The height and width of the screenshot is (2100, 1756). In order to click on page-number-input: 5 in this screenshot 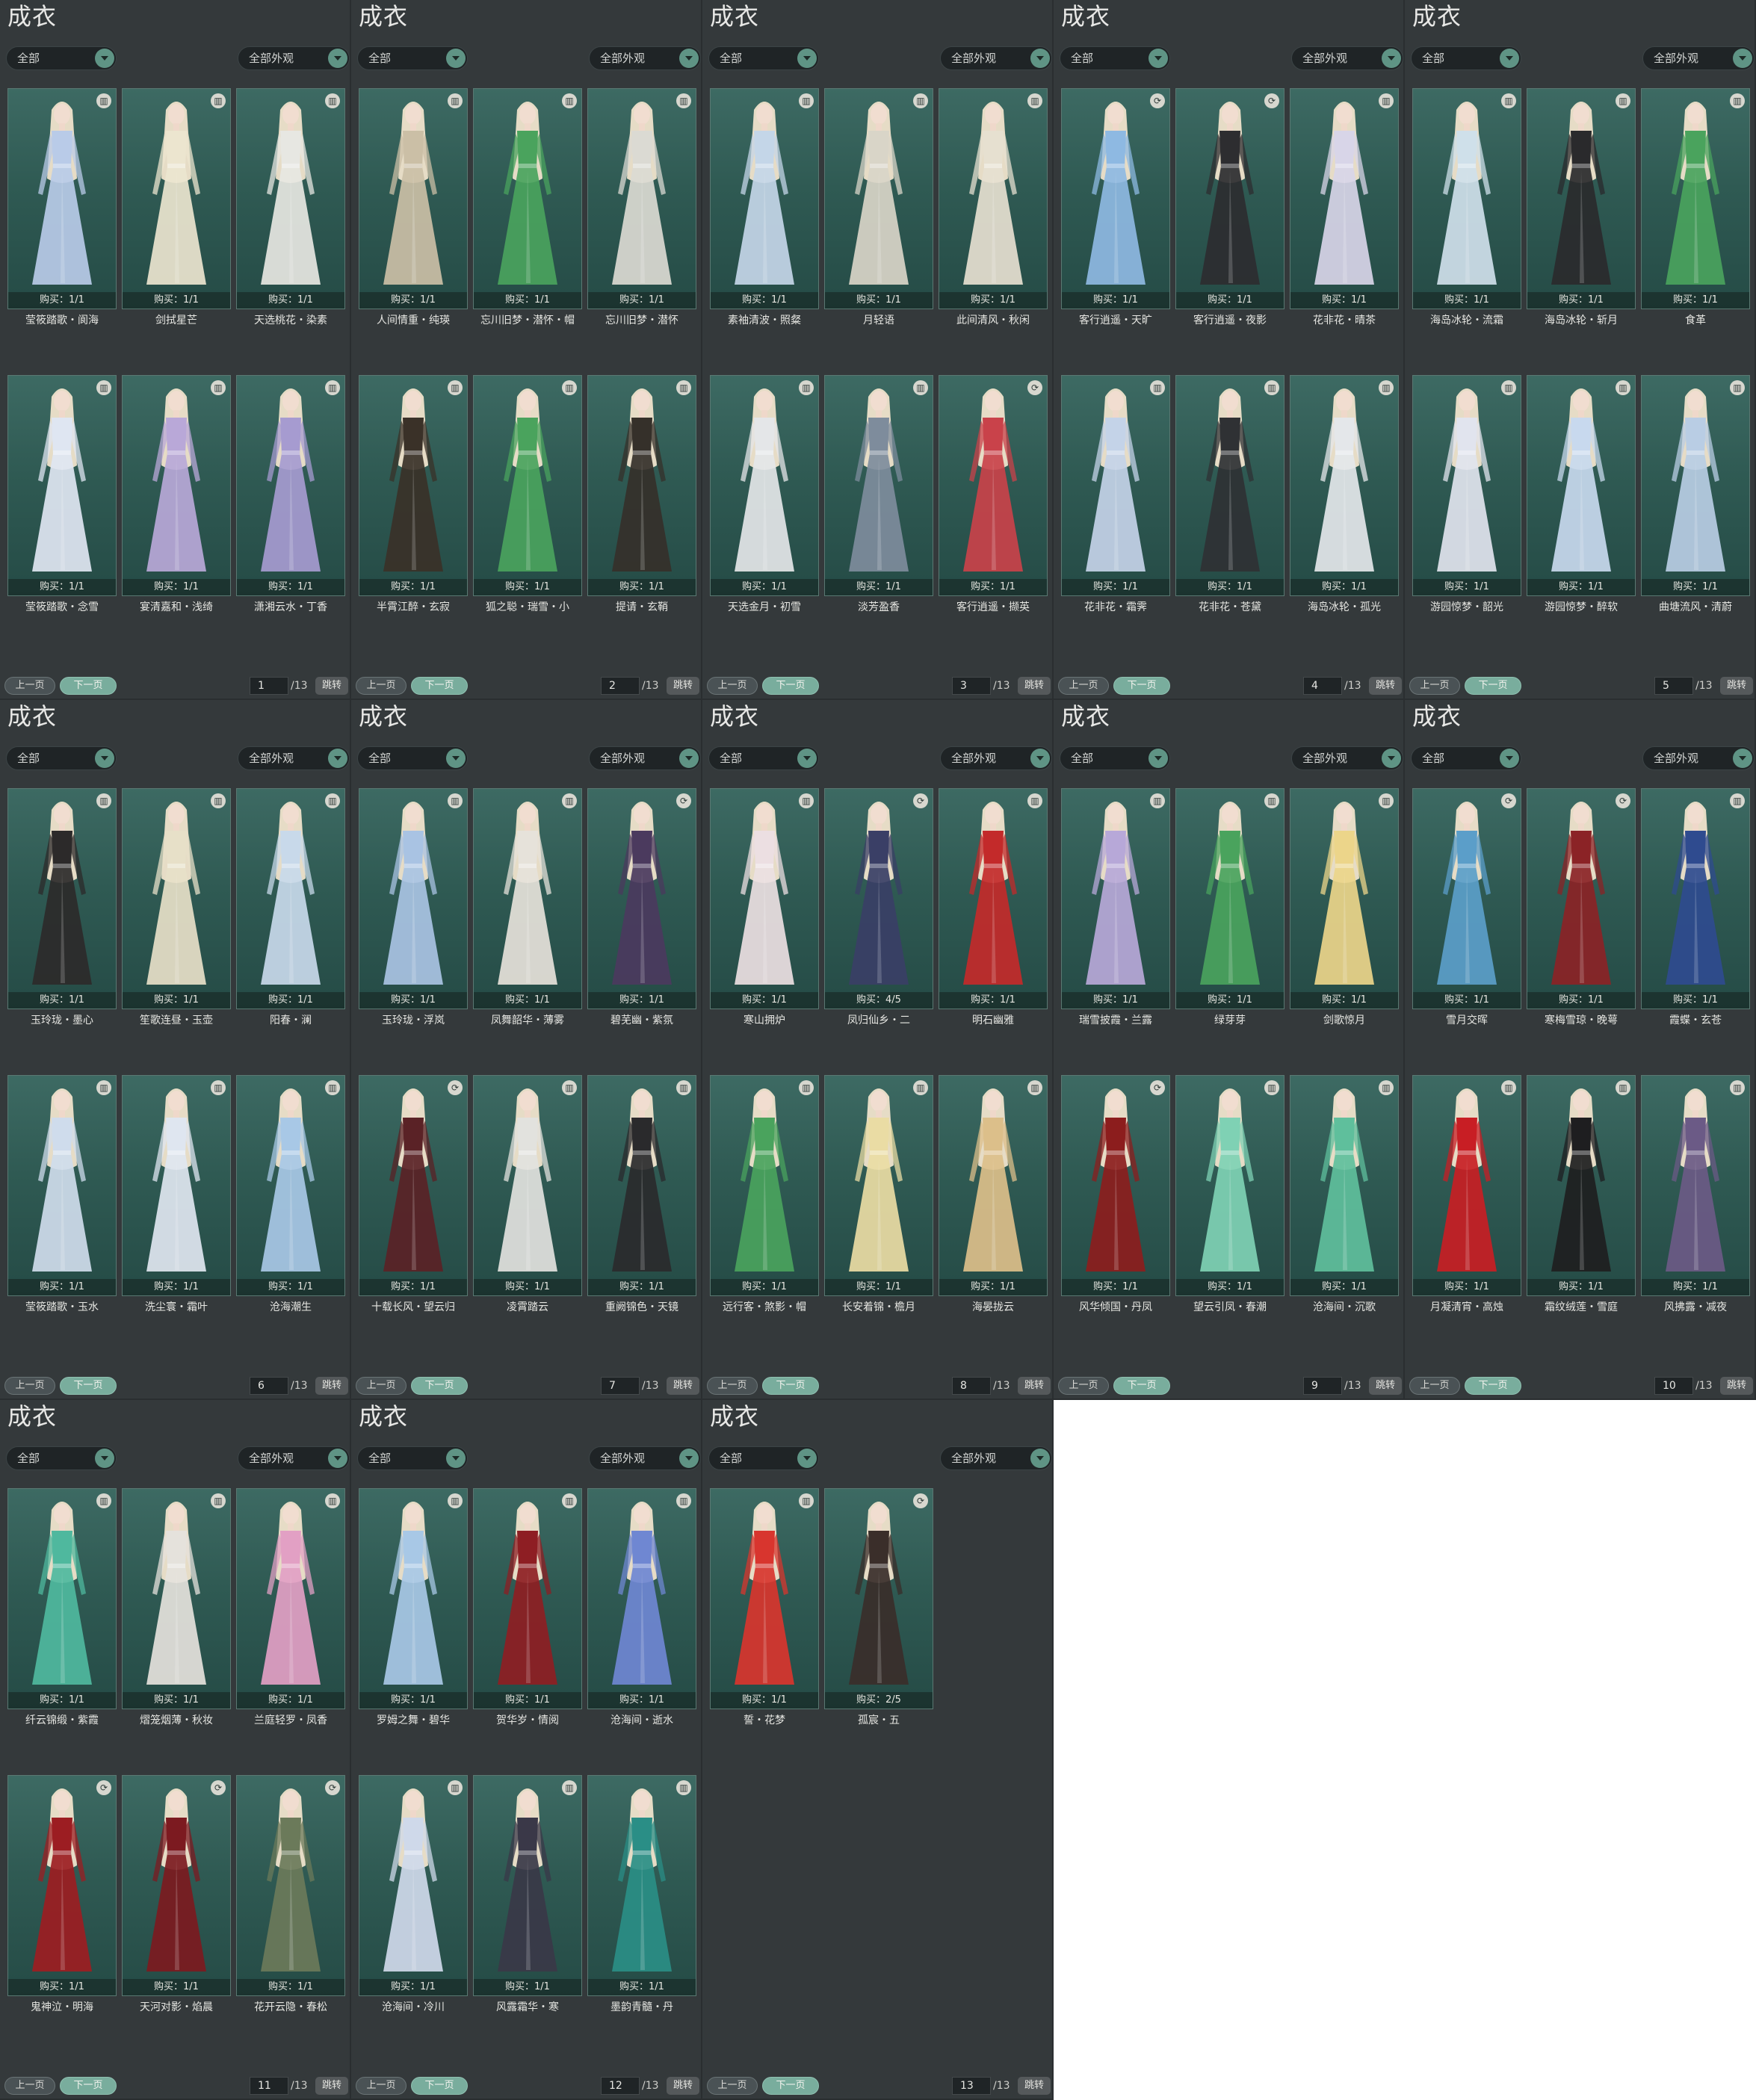, I will do `click(1673, 686)`.